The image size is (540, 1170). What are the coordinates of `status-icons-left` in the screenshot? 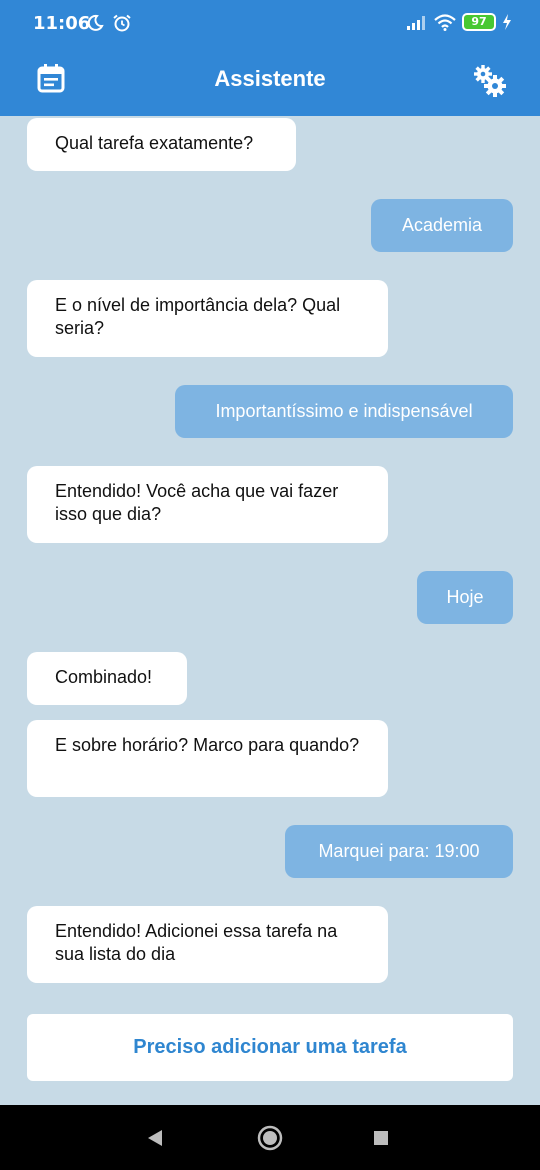 It's located at (109, 25).